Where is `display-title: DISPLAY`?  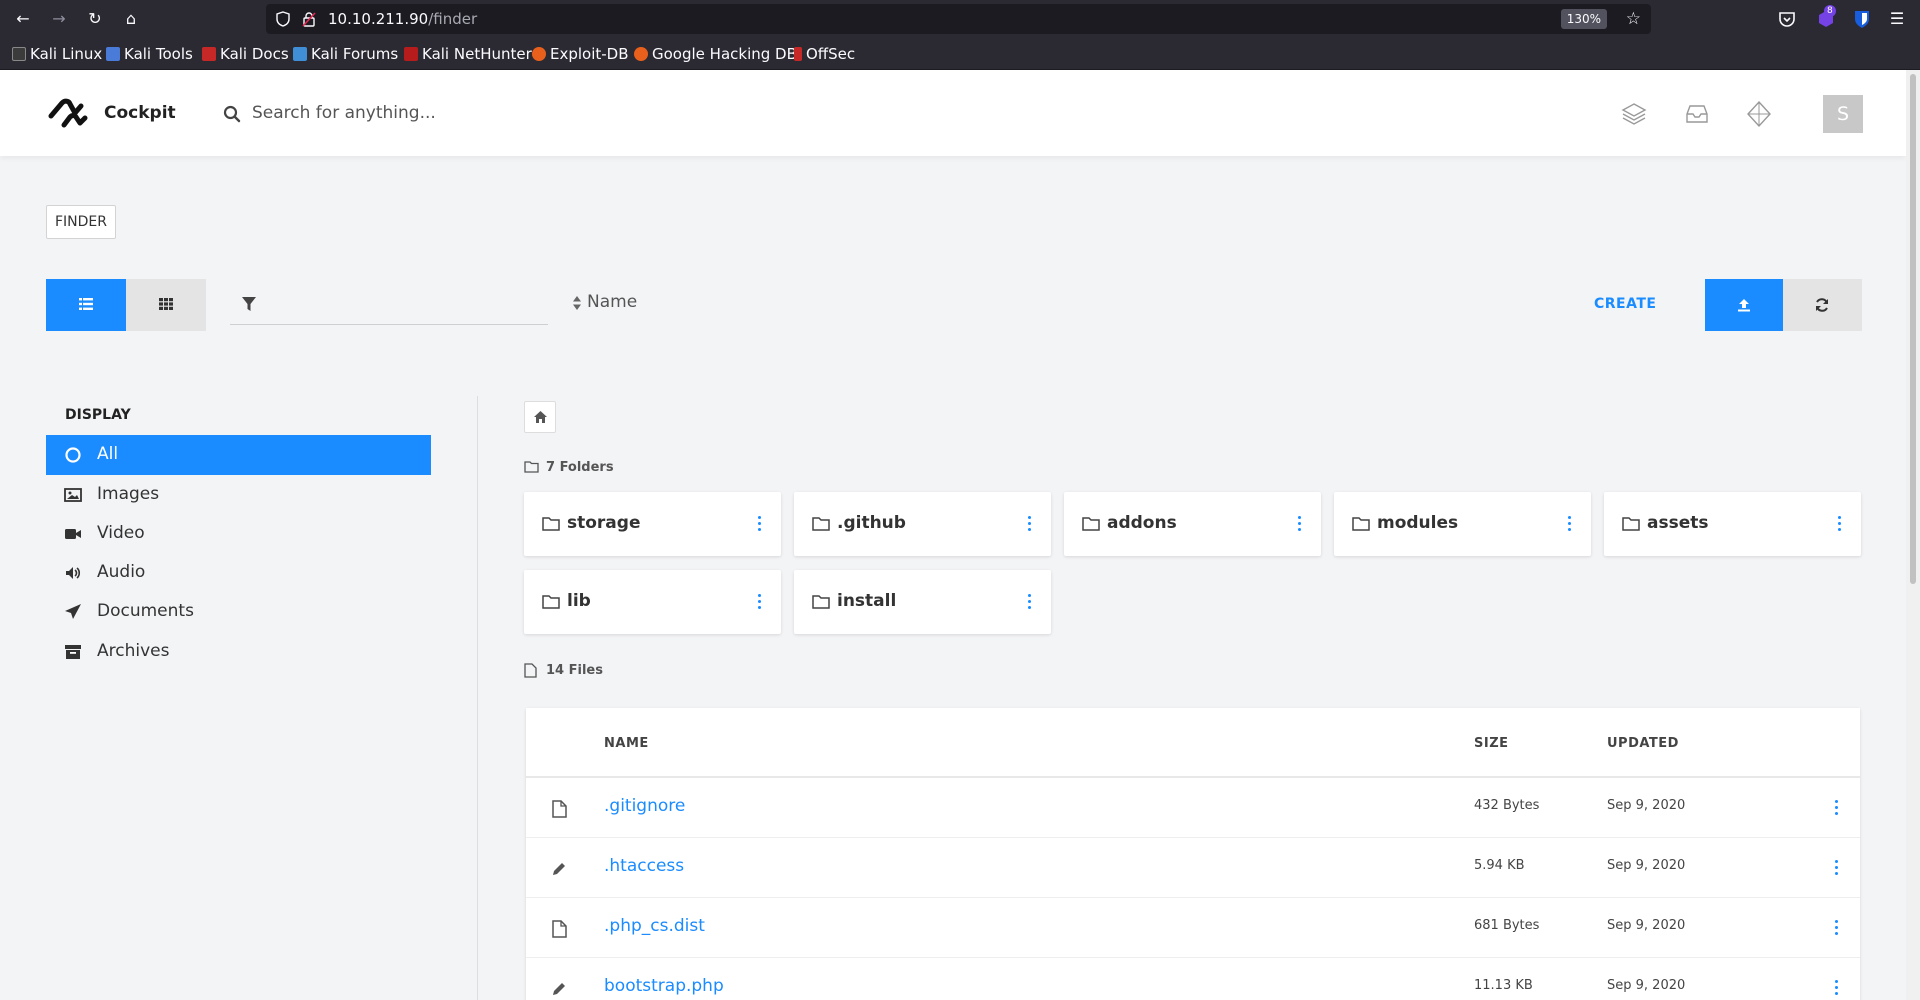 display-title: DISPLAY is located at coordinates (98, 415).